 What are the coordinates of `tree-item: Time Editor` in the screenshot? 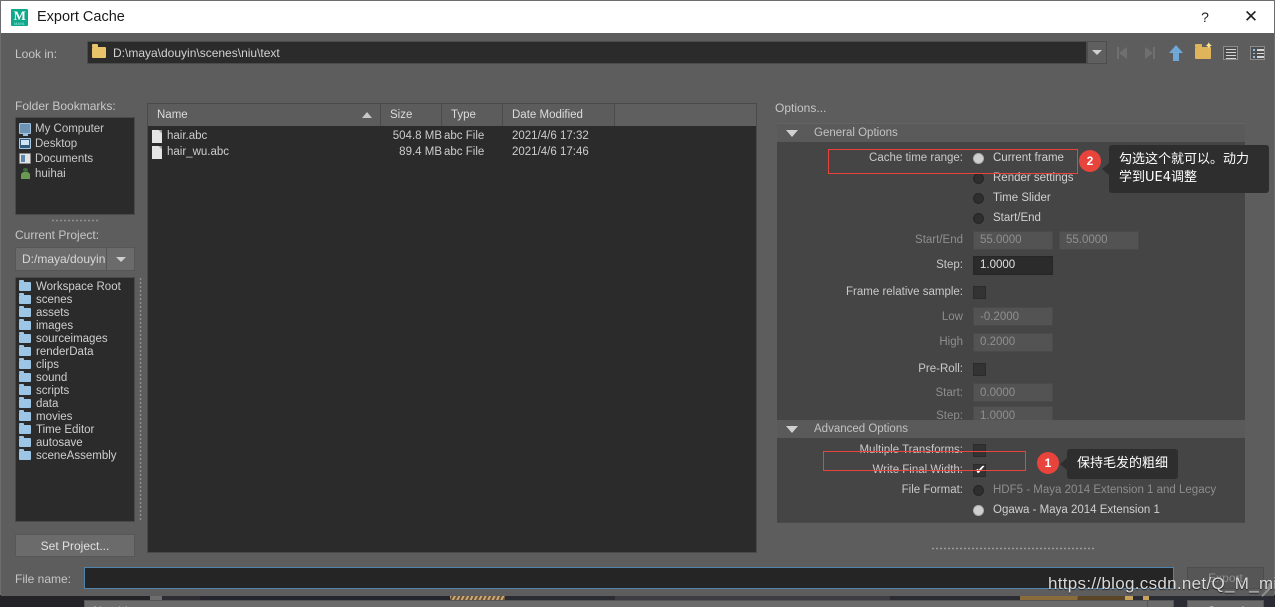 It's located at (76, 429).